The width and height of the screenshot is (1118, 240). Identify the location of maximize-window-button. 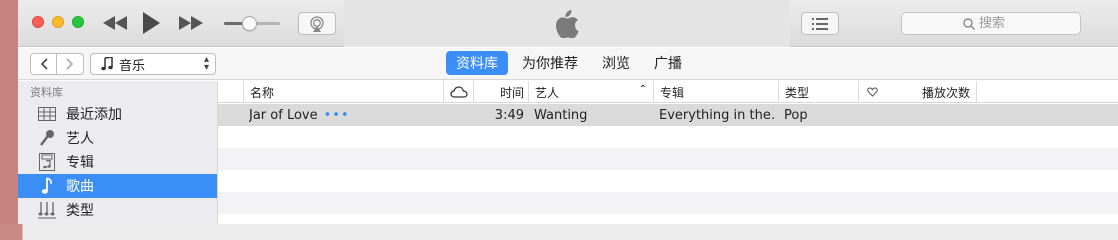
(78, 22).